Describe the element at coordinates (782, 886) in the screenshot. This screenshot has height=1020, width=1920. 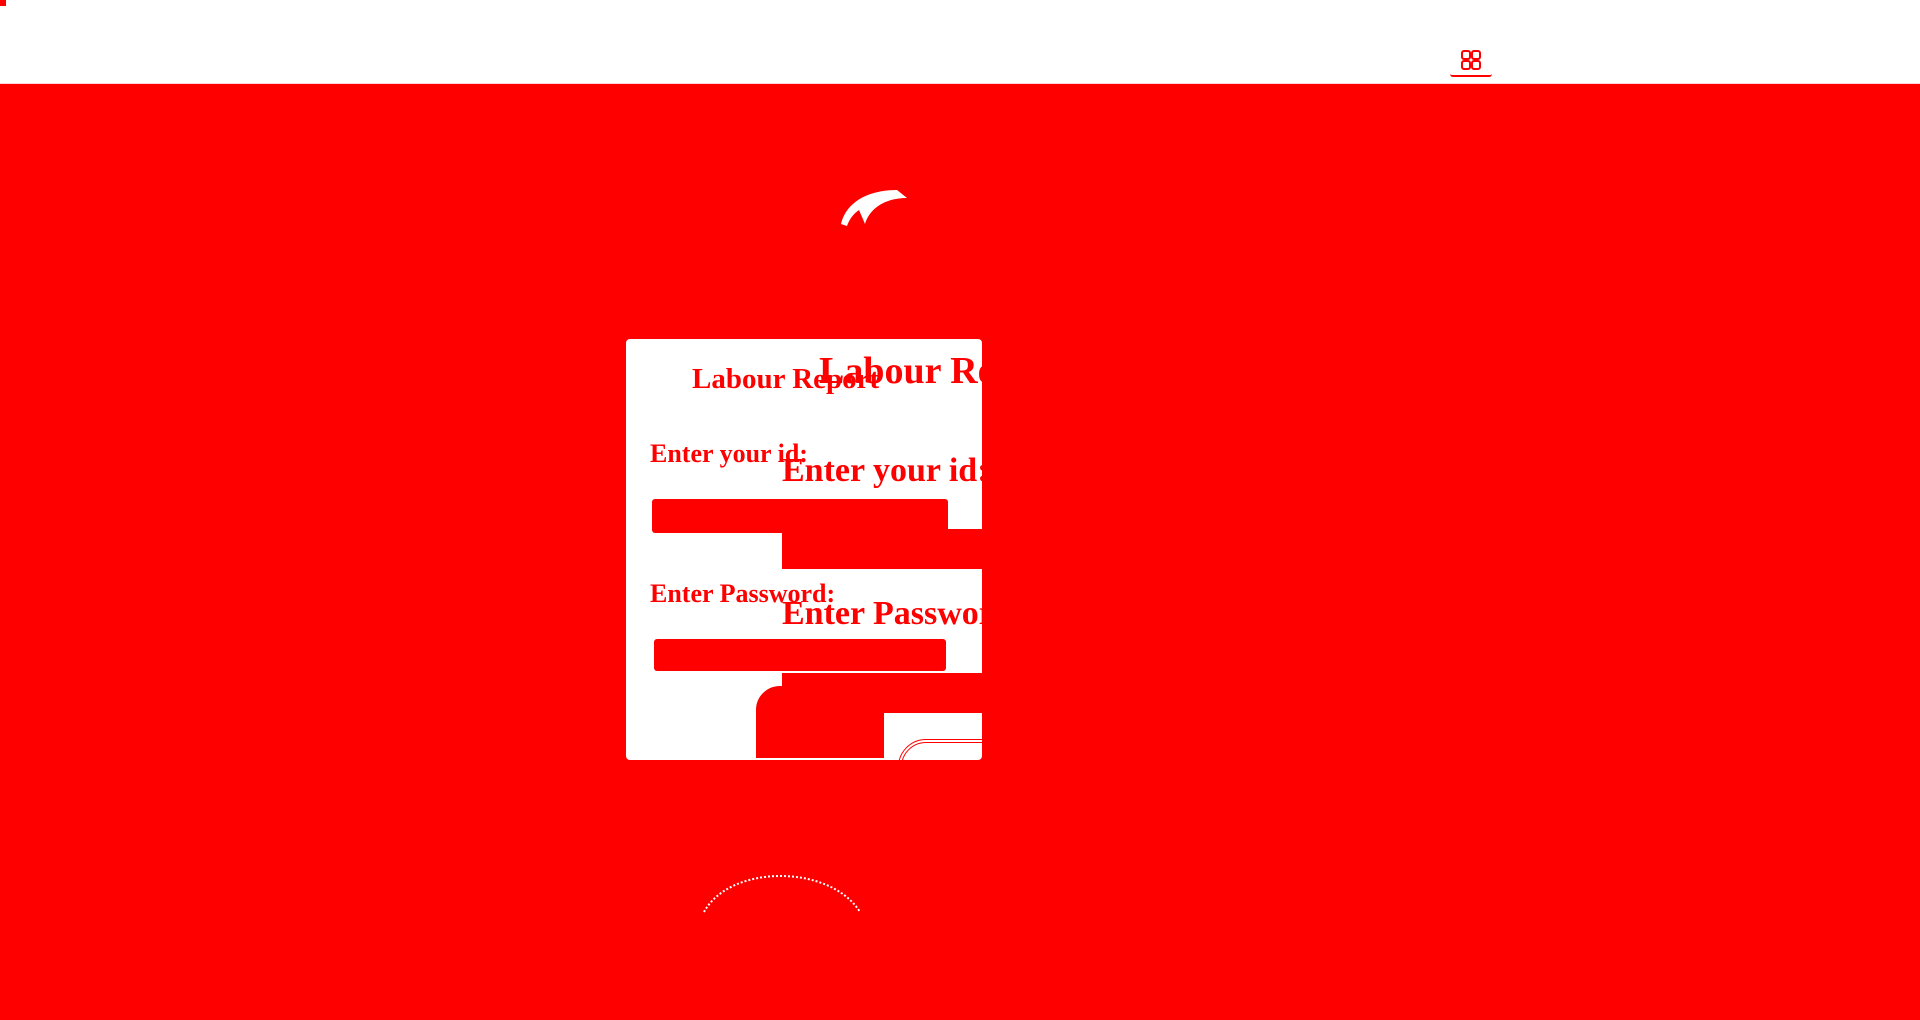
I see `bottom-spinner-arc` at that location.